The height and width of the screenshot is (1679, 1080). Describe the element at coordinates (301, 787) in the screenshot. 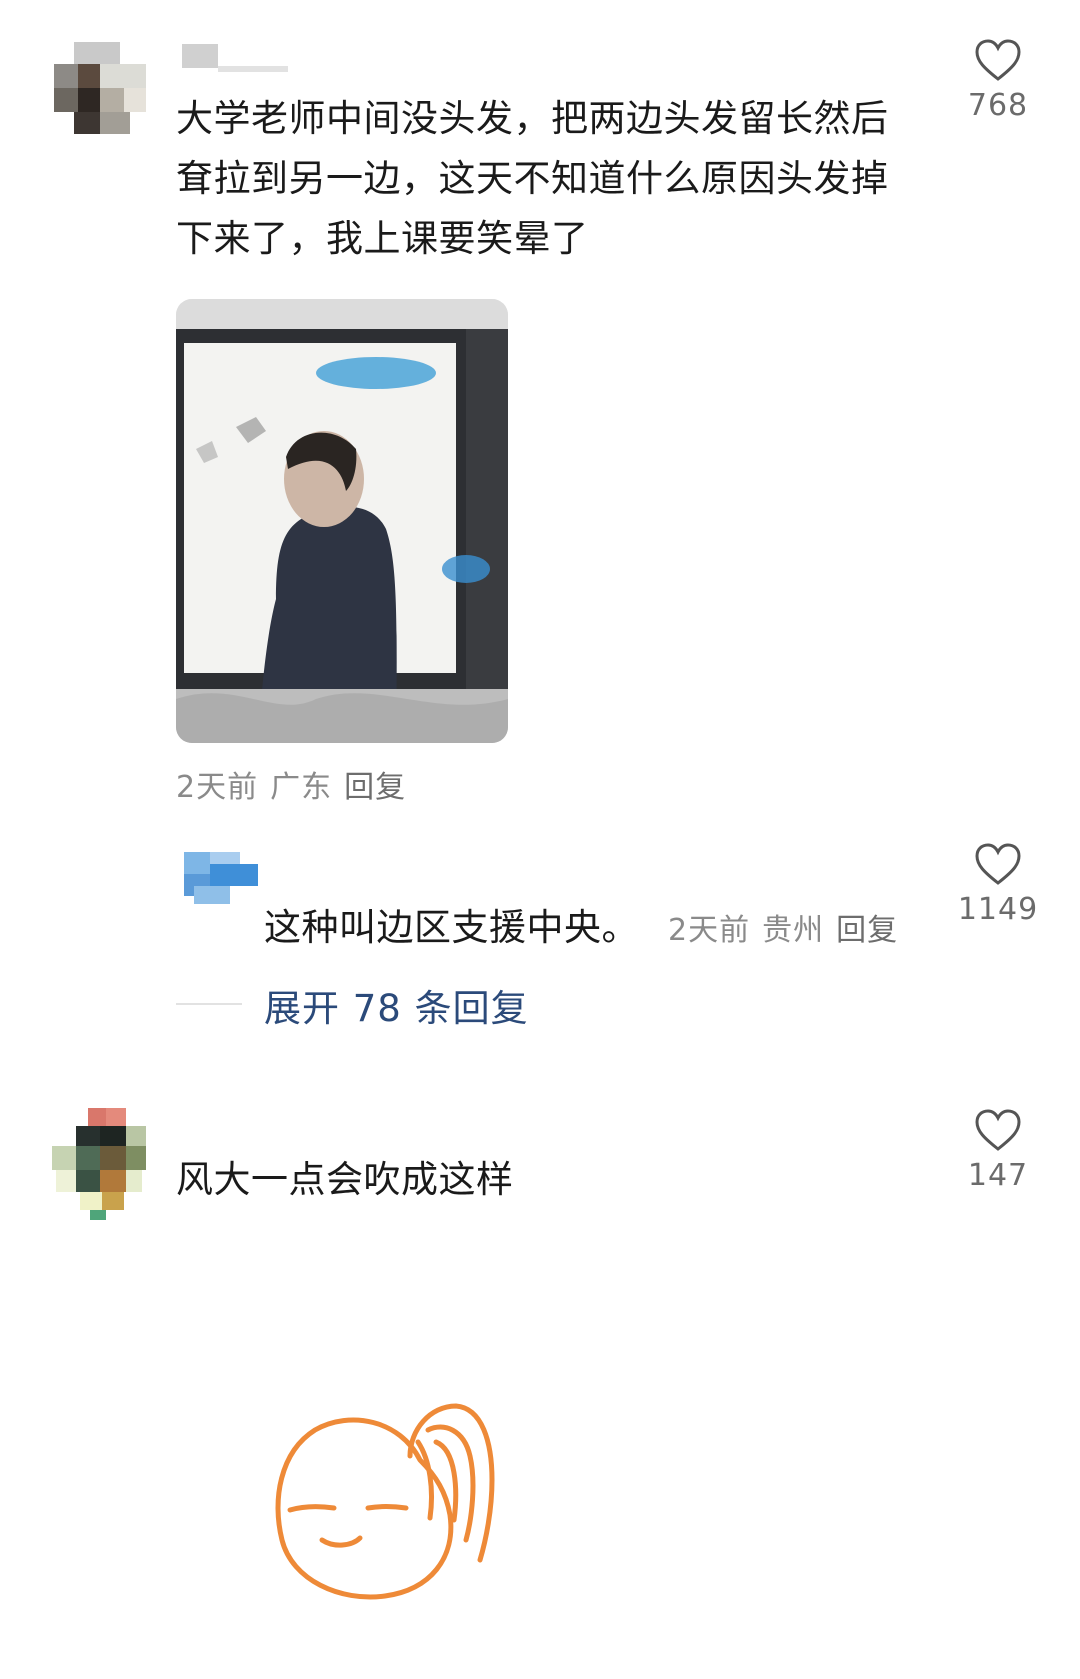

I see `comment-location: 广东` at that location.